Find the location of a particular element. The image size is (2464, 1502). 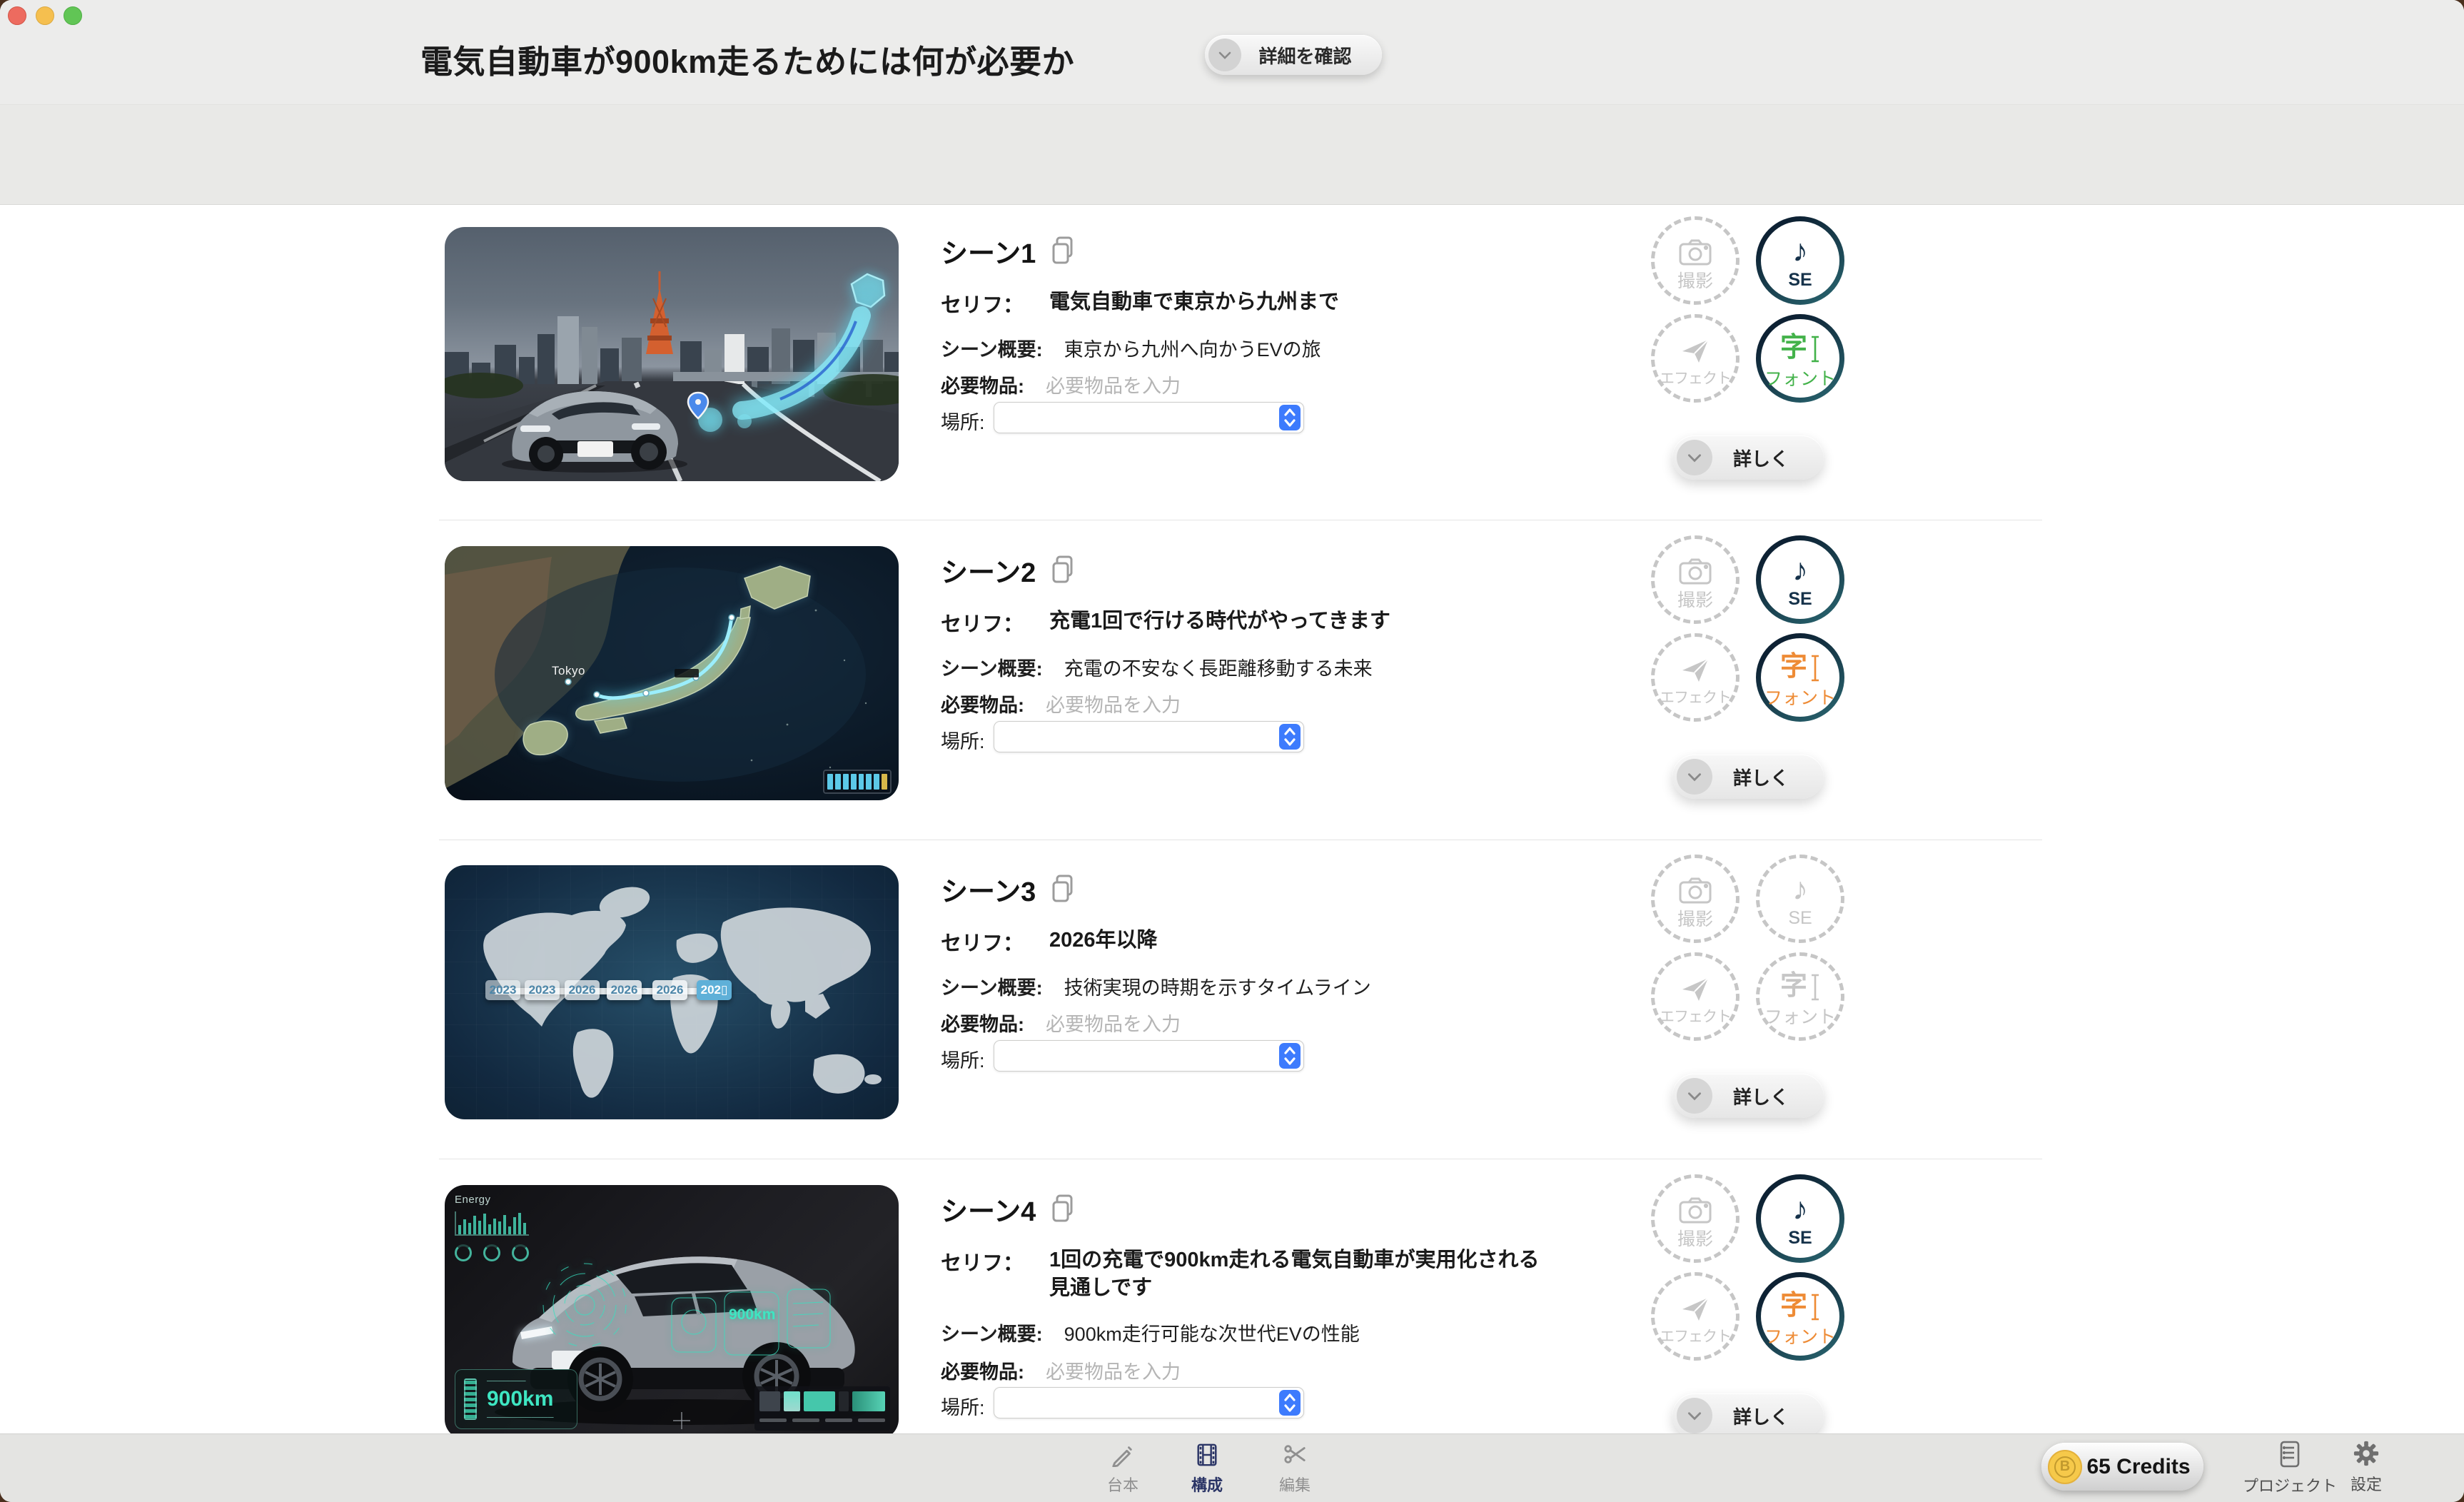

year-badge: 2023 is located at coordinates (502, 990).